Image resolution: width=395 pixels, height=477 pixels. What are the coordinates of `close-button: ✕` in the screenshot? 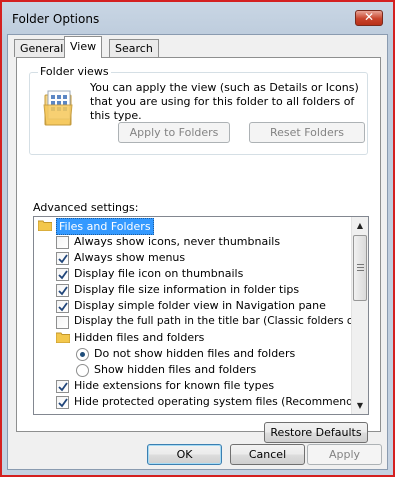 It's located at (369, 18).